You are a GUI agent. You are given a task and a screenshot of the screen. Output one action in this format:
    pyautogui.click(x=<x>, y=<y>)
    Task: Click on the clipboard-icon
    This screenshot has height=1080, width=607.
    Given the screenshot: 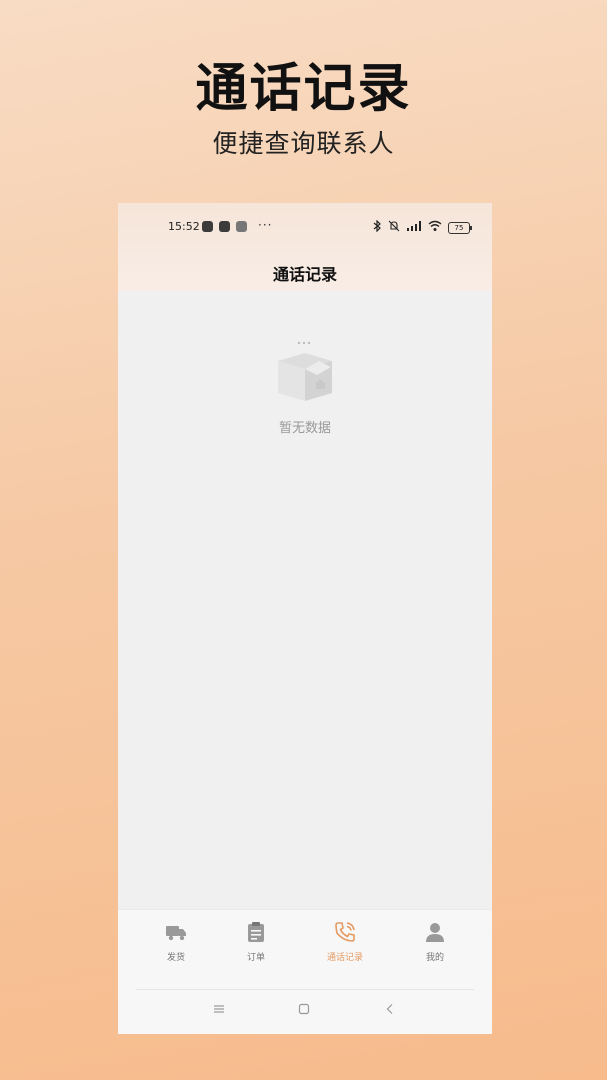 What is the action you would take?
    pyautogui.click(x=256, y=932)
    